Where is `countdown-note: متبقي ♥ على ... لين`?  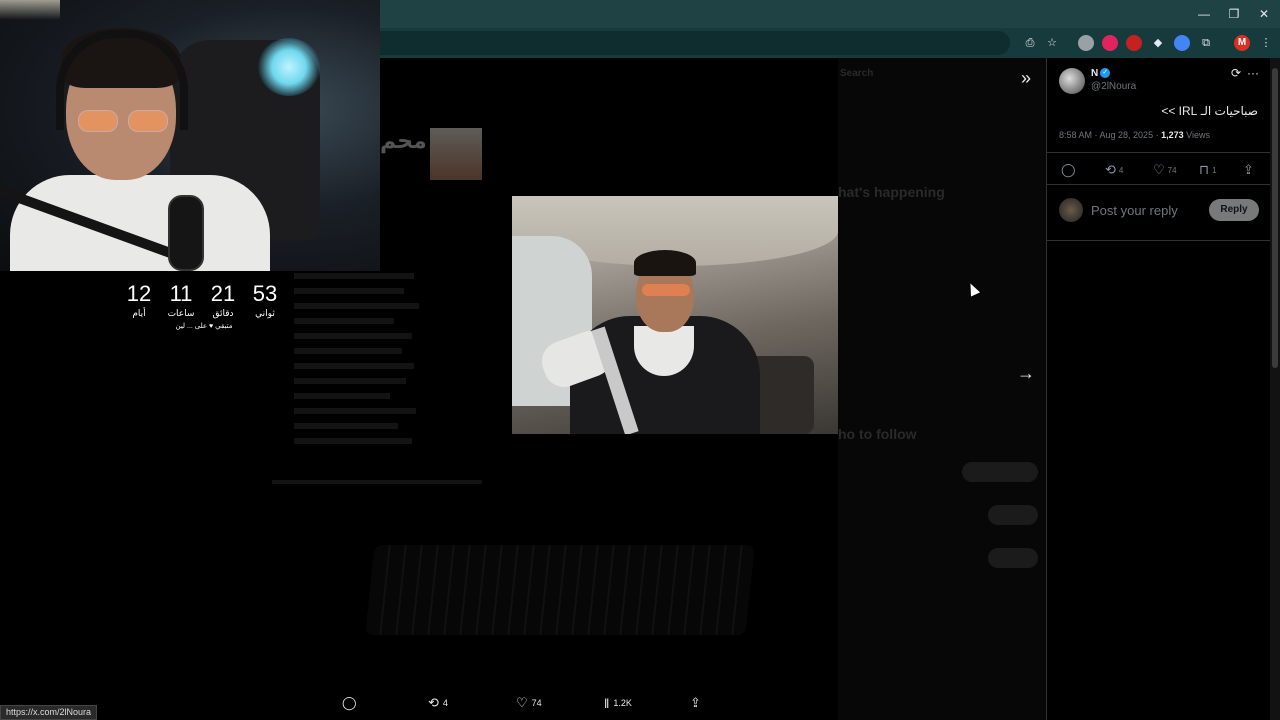 countdown-note: متبقي ♥ على ... لين is located at coordinates (204, 326).